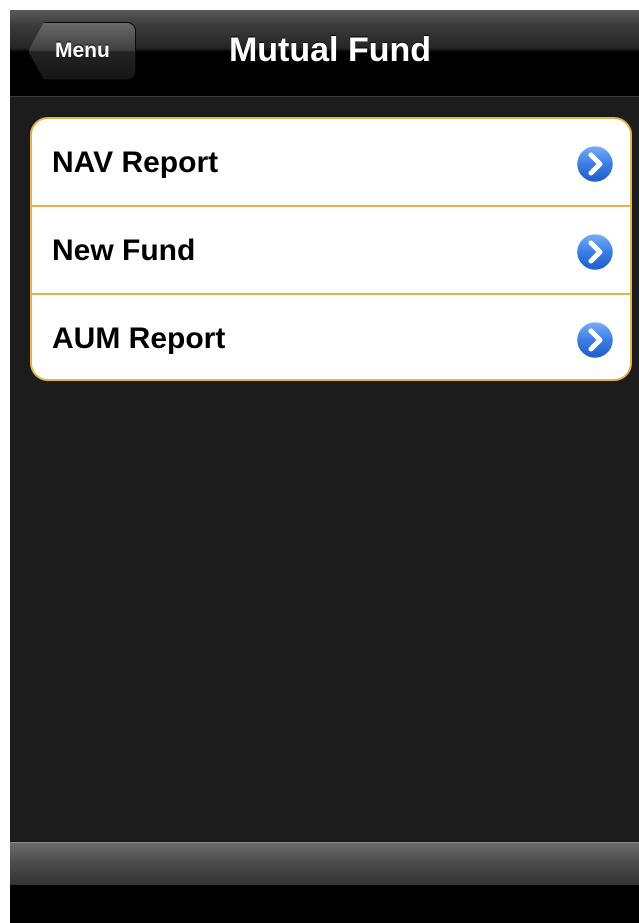 This screenshot has height=923, width=639. I want to click on list-item-label: AUM Report, so click(139, 338).